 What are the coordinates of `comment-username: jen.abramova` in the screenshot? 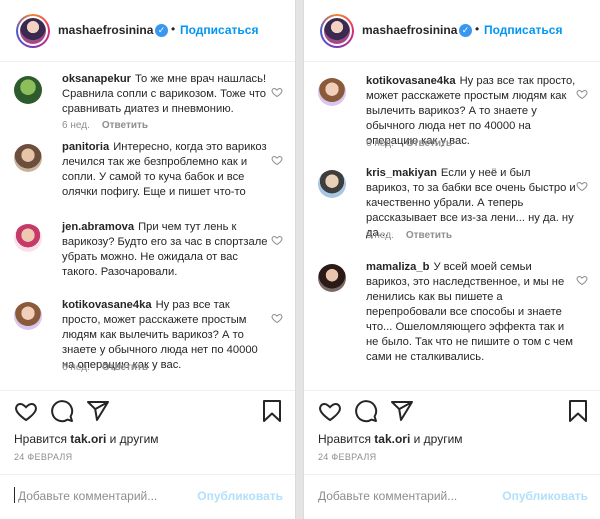 It's located at (98, 227).